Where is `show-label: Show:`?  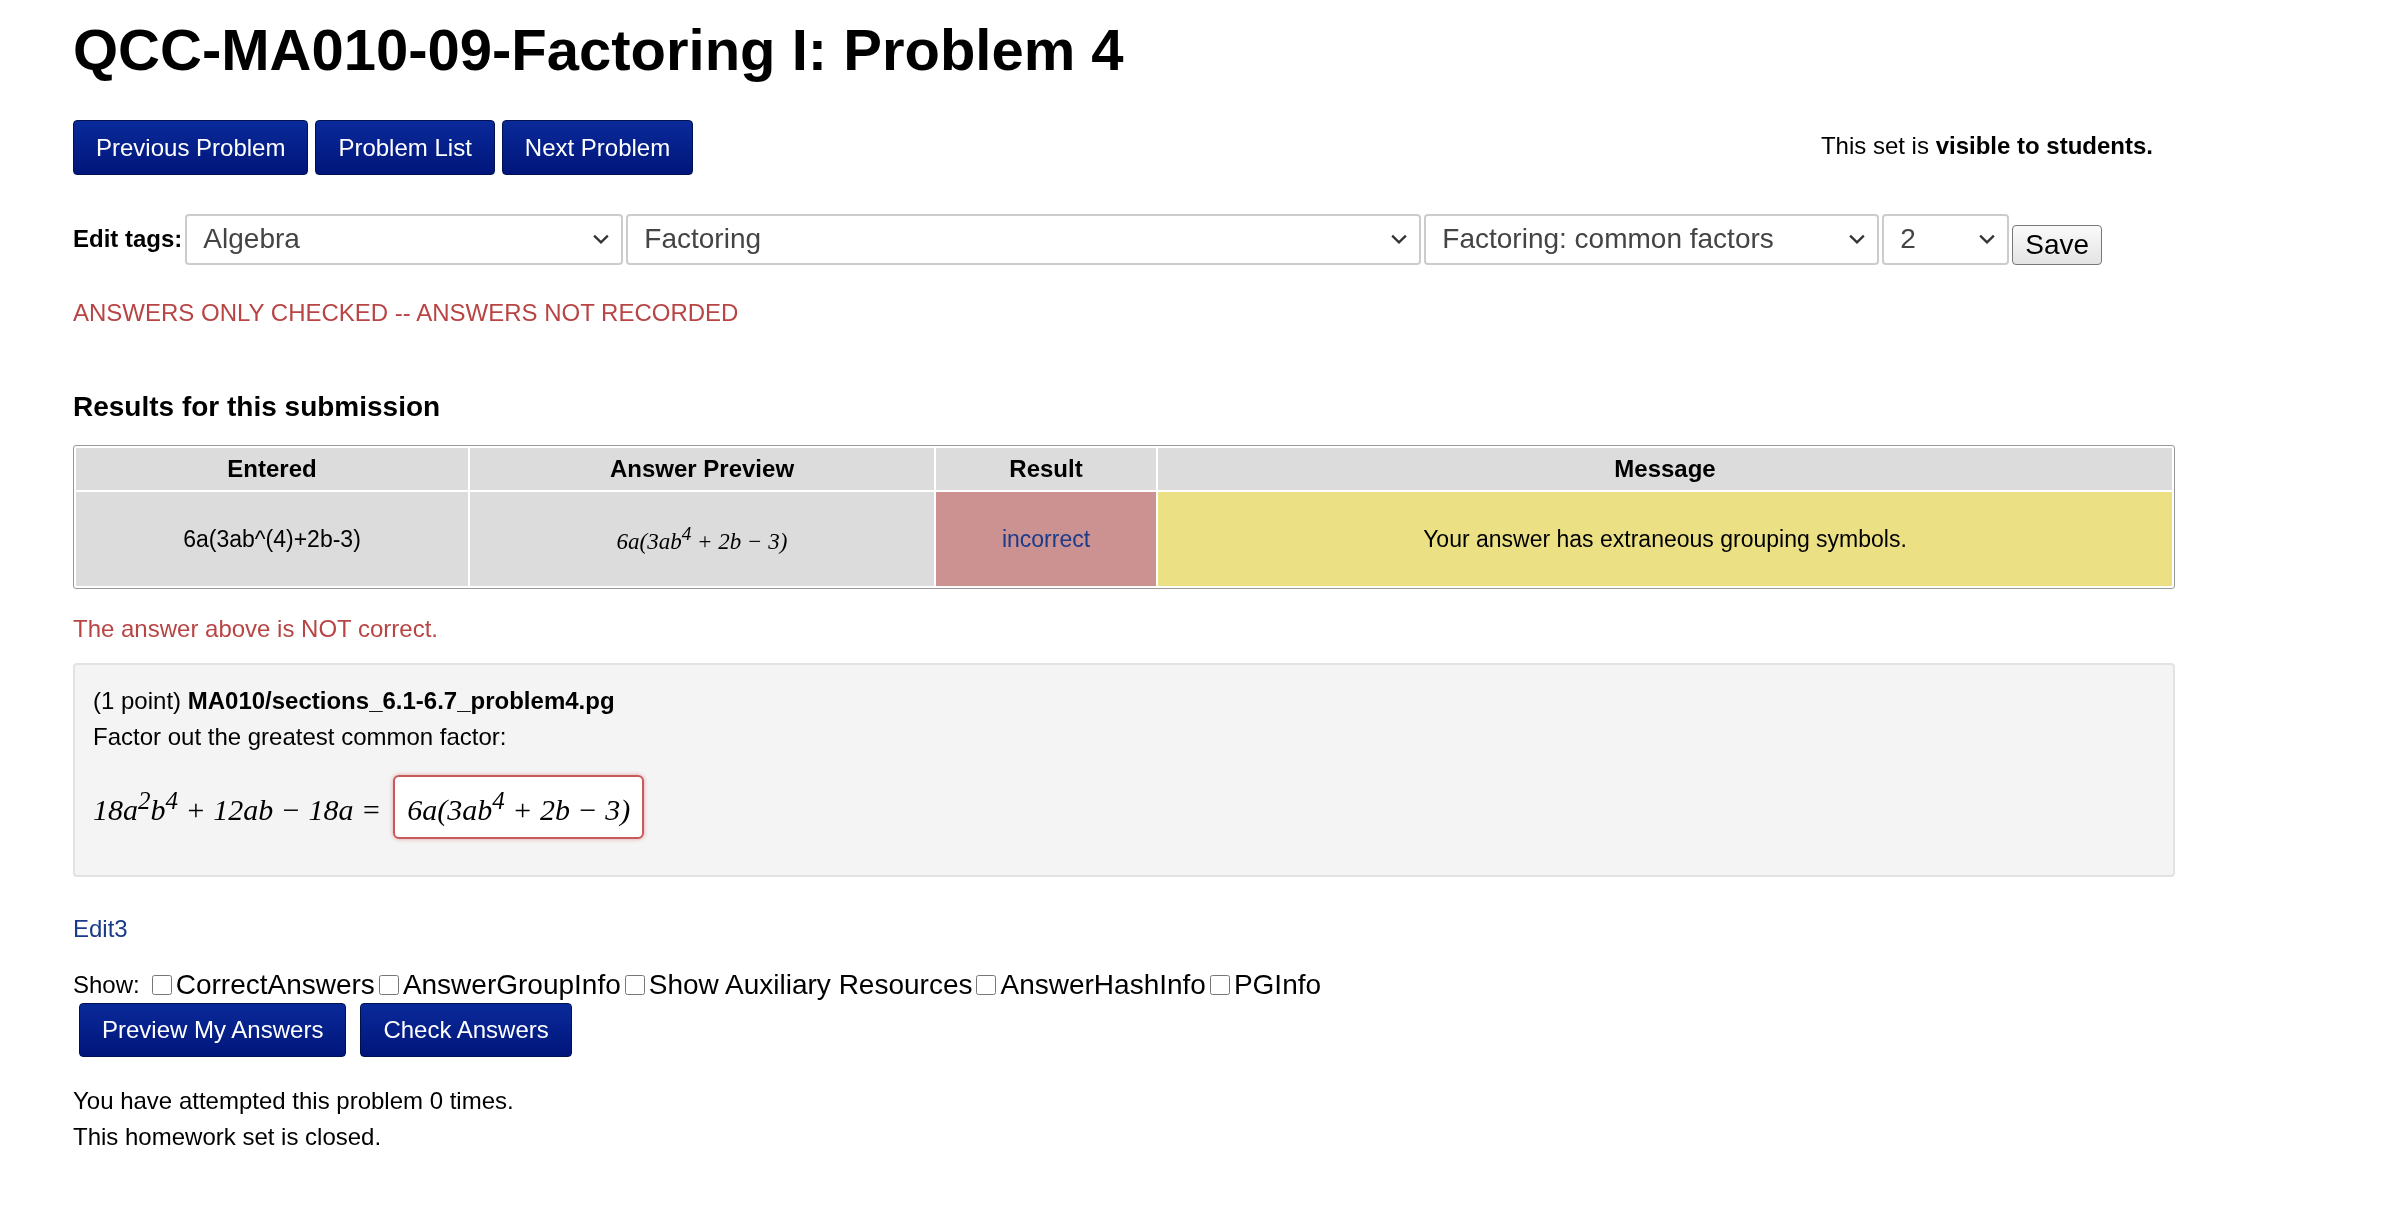 show-label: Show: is located at coordinates (106, 985).